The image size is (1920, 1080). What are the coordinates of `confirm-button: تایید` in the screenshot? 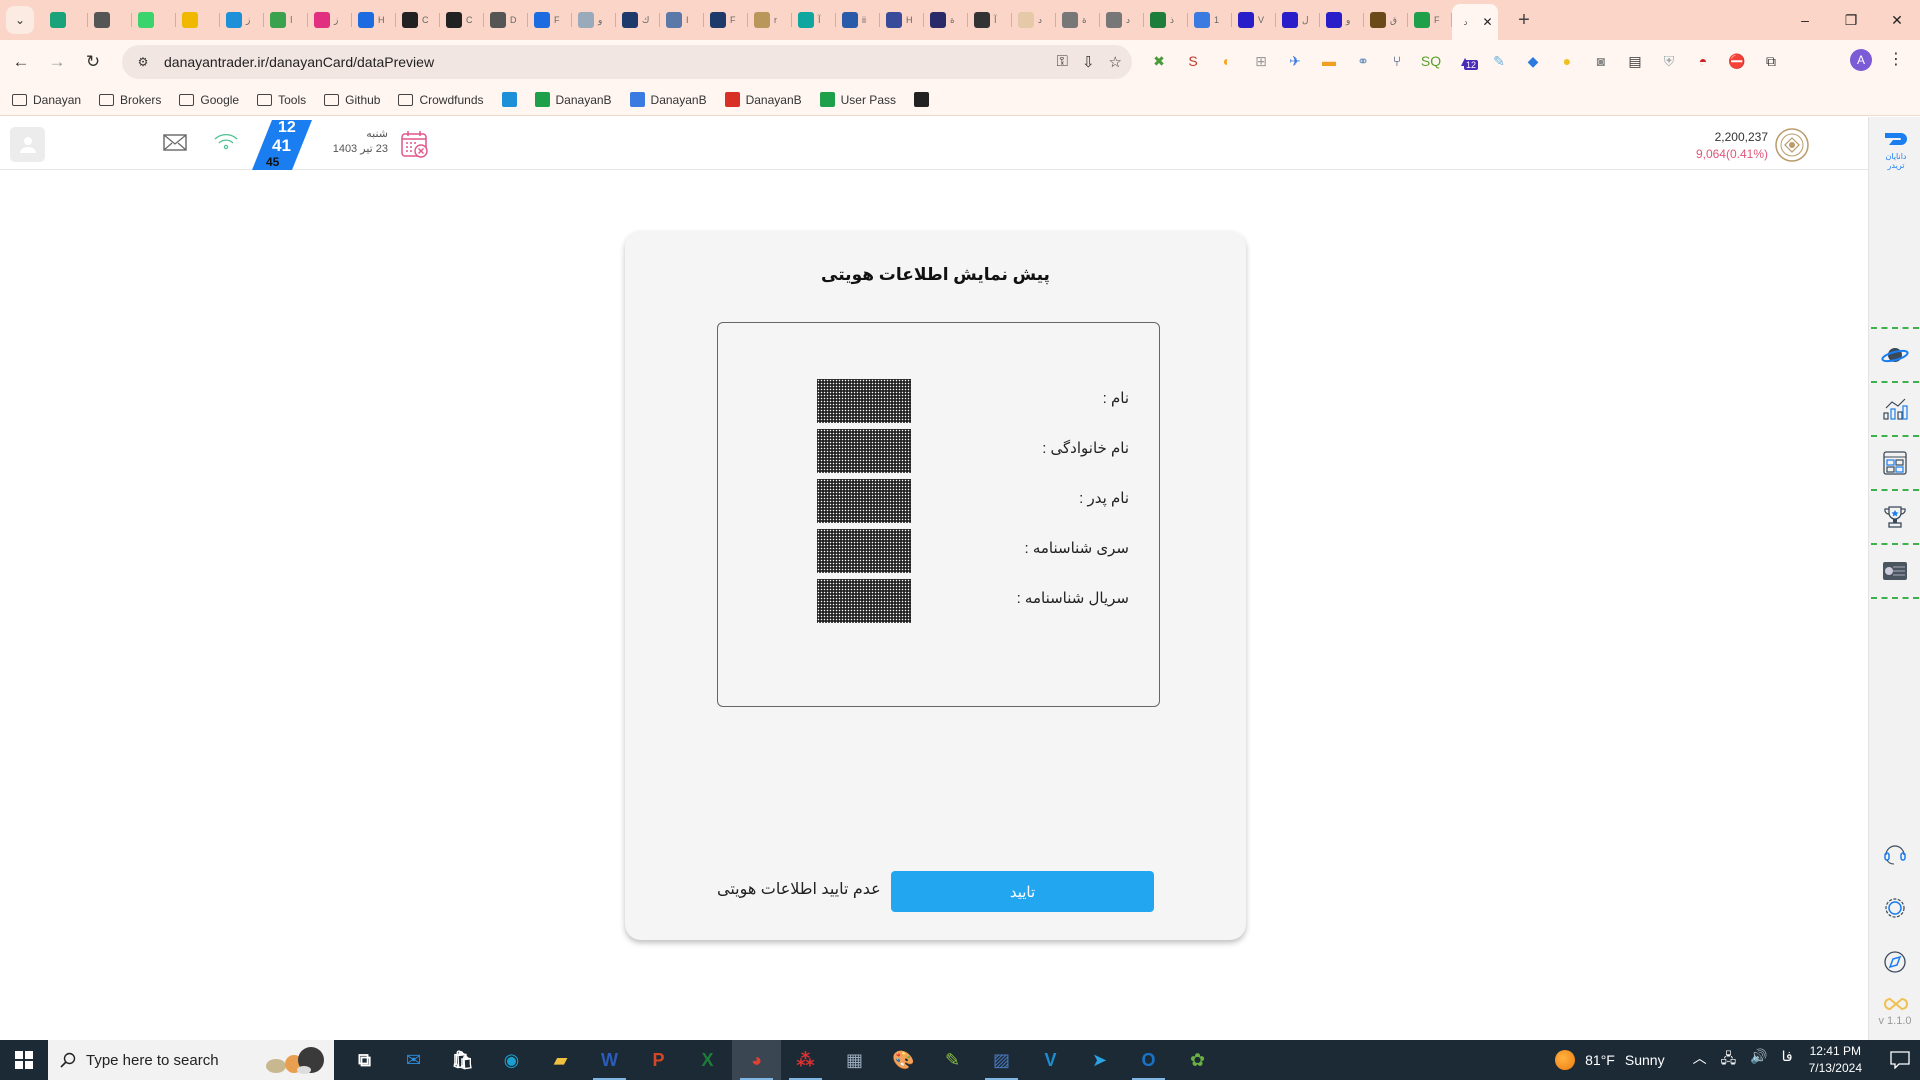 It's located at (1022, 891).